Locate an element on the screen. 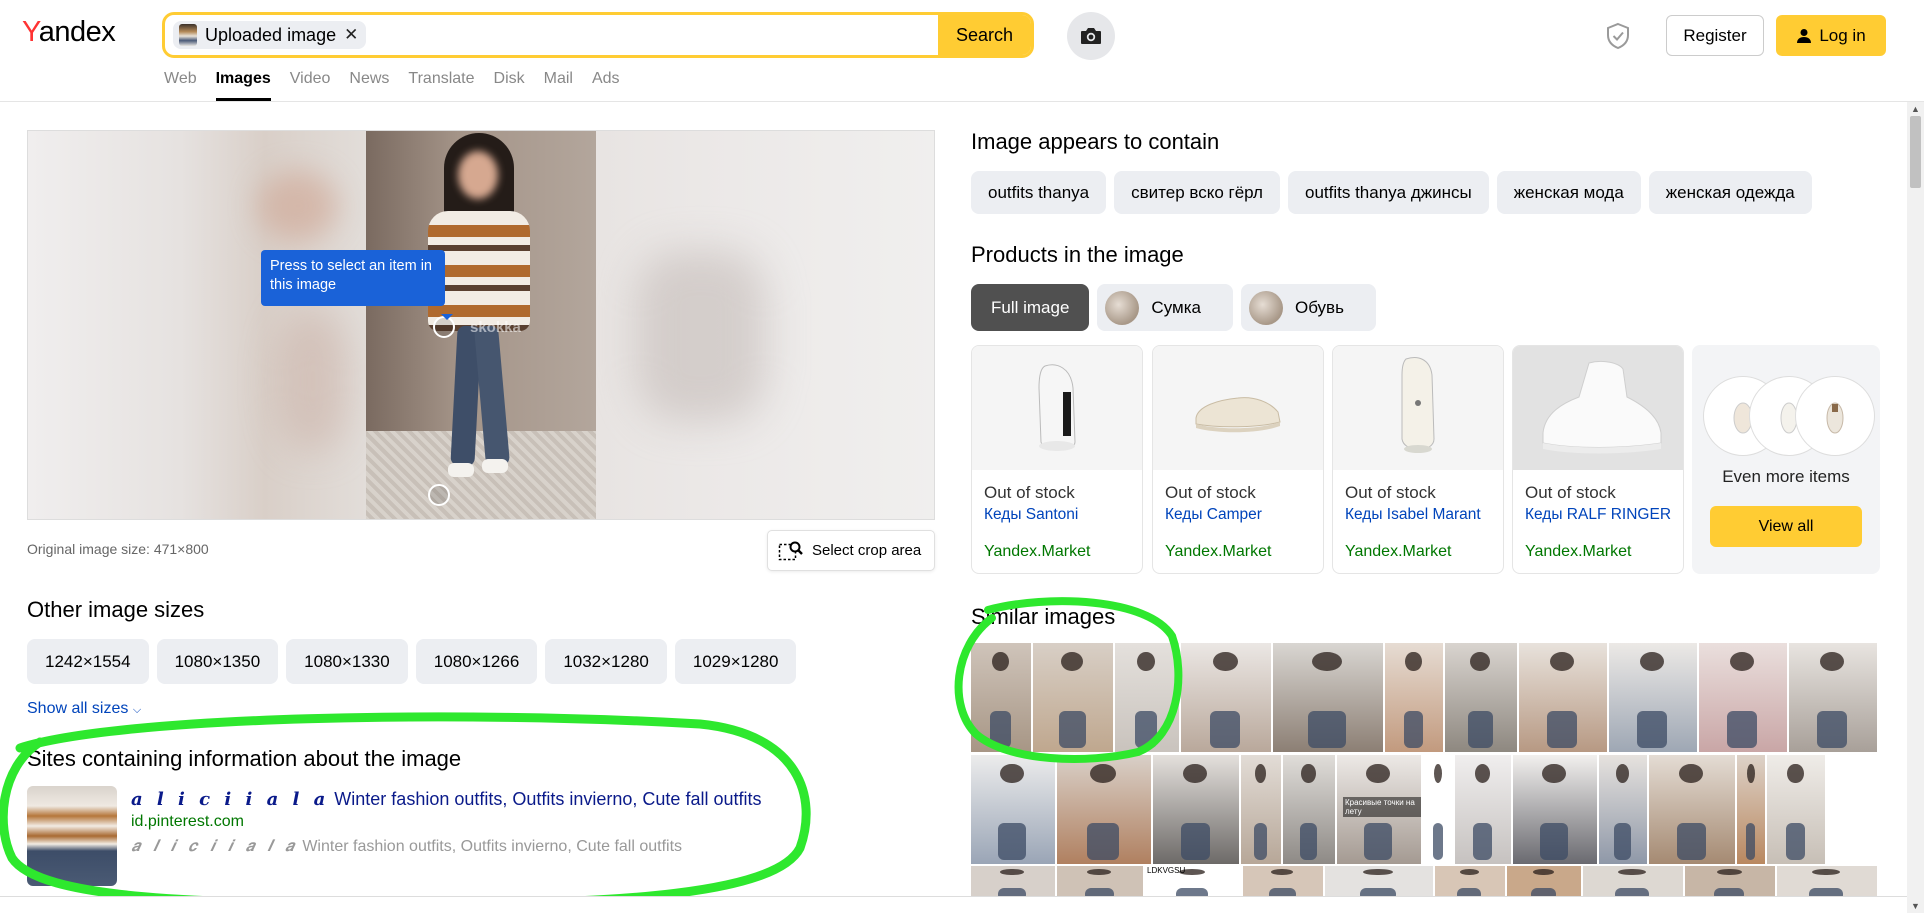  search-button: Search is located at coordinates (984, 35).